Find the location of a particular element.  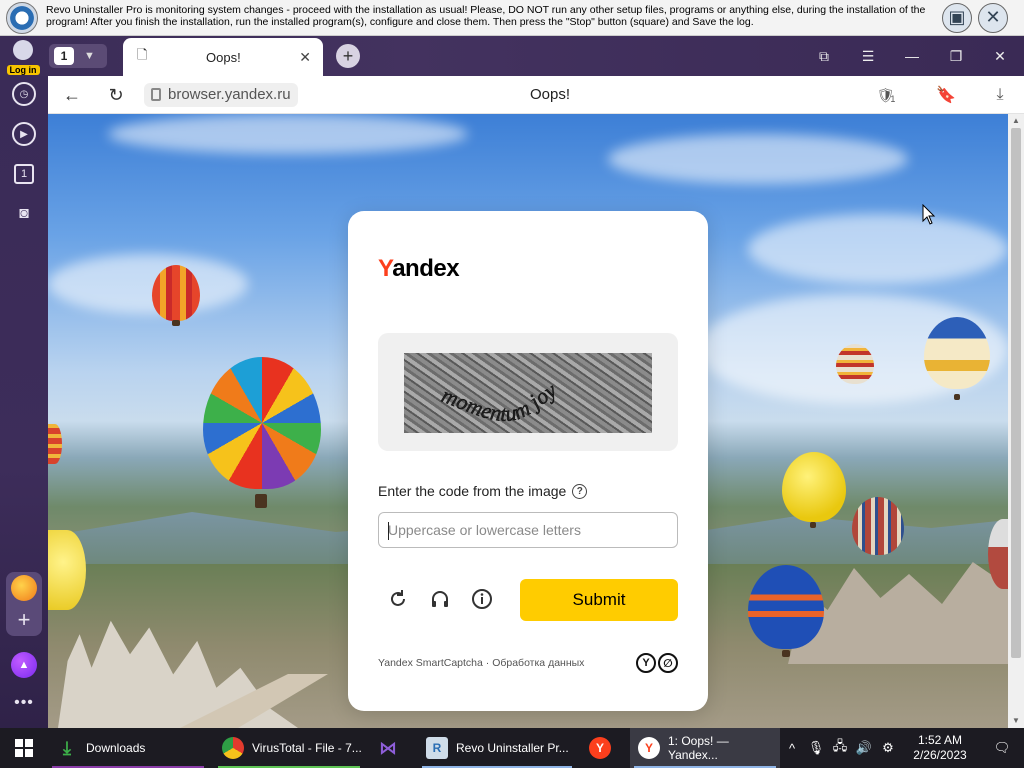

download-arrow-icon: ⤓ is located at coordinates (67, 747).